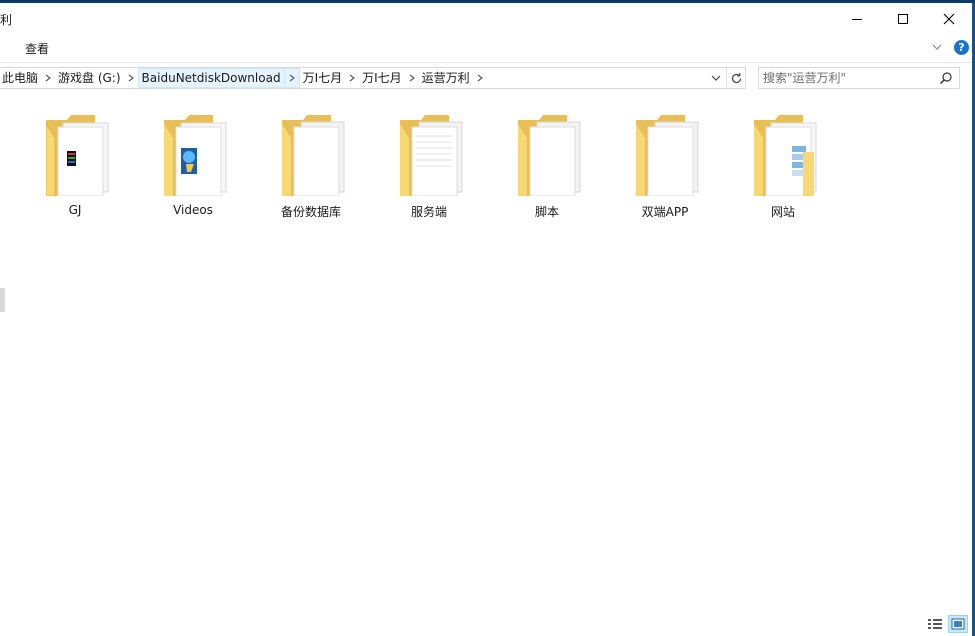  What do you see at coordinates (89, 78) in the screenshot?
I see `crumb-drive: 游戏盘 (G:)` at bounding box center [89, 78].